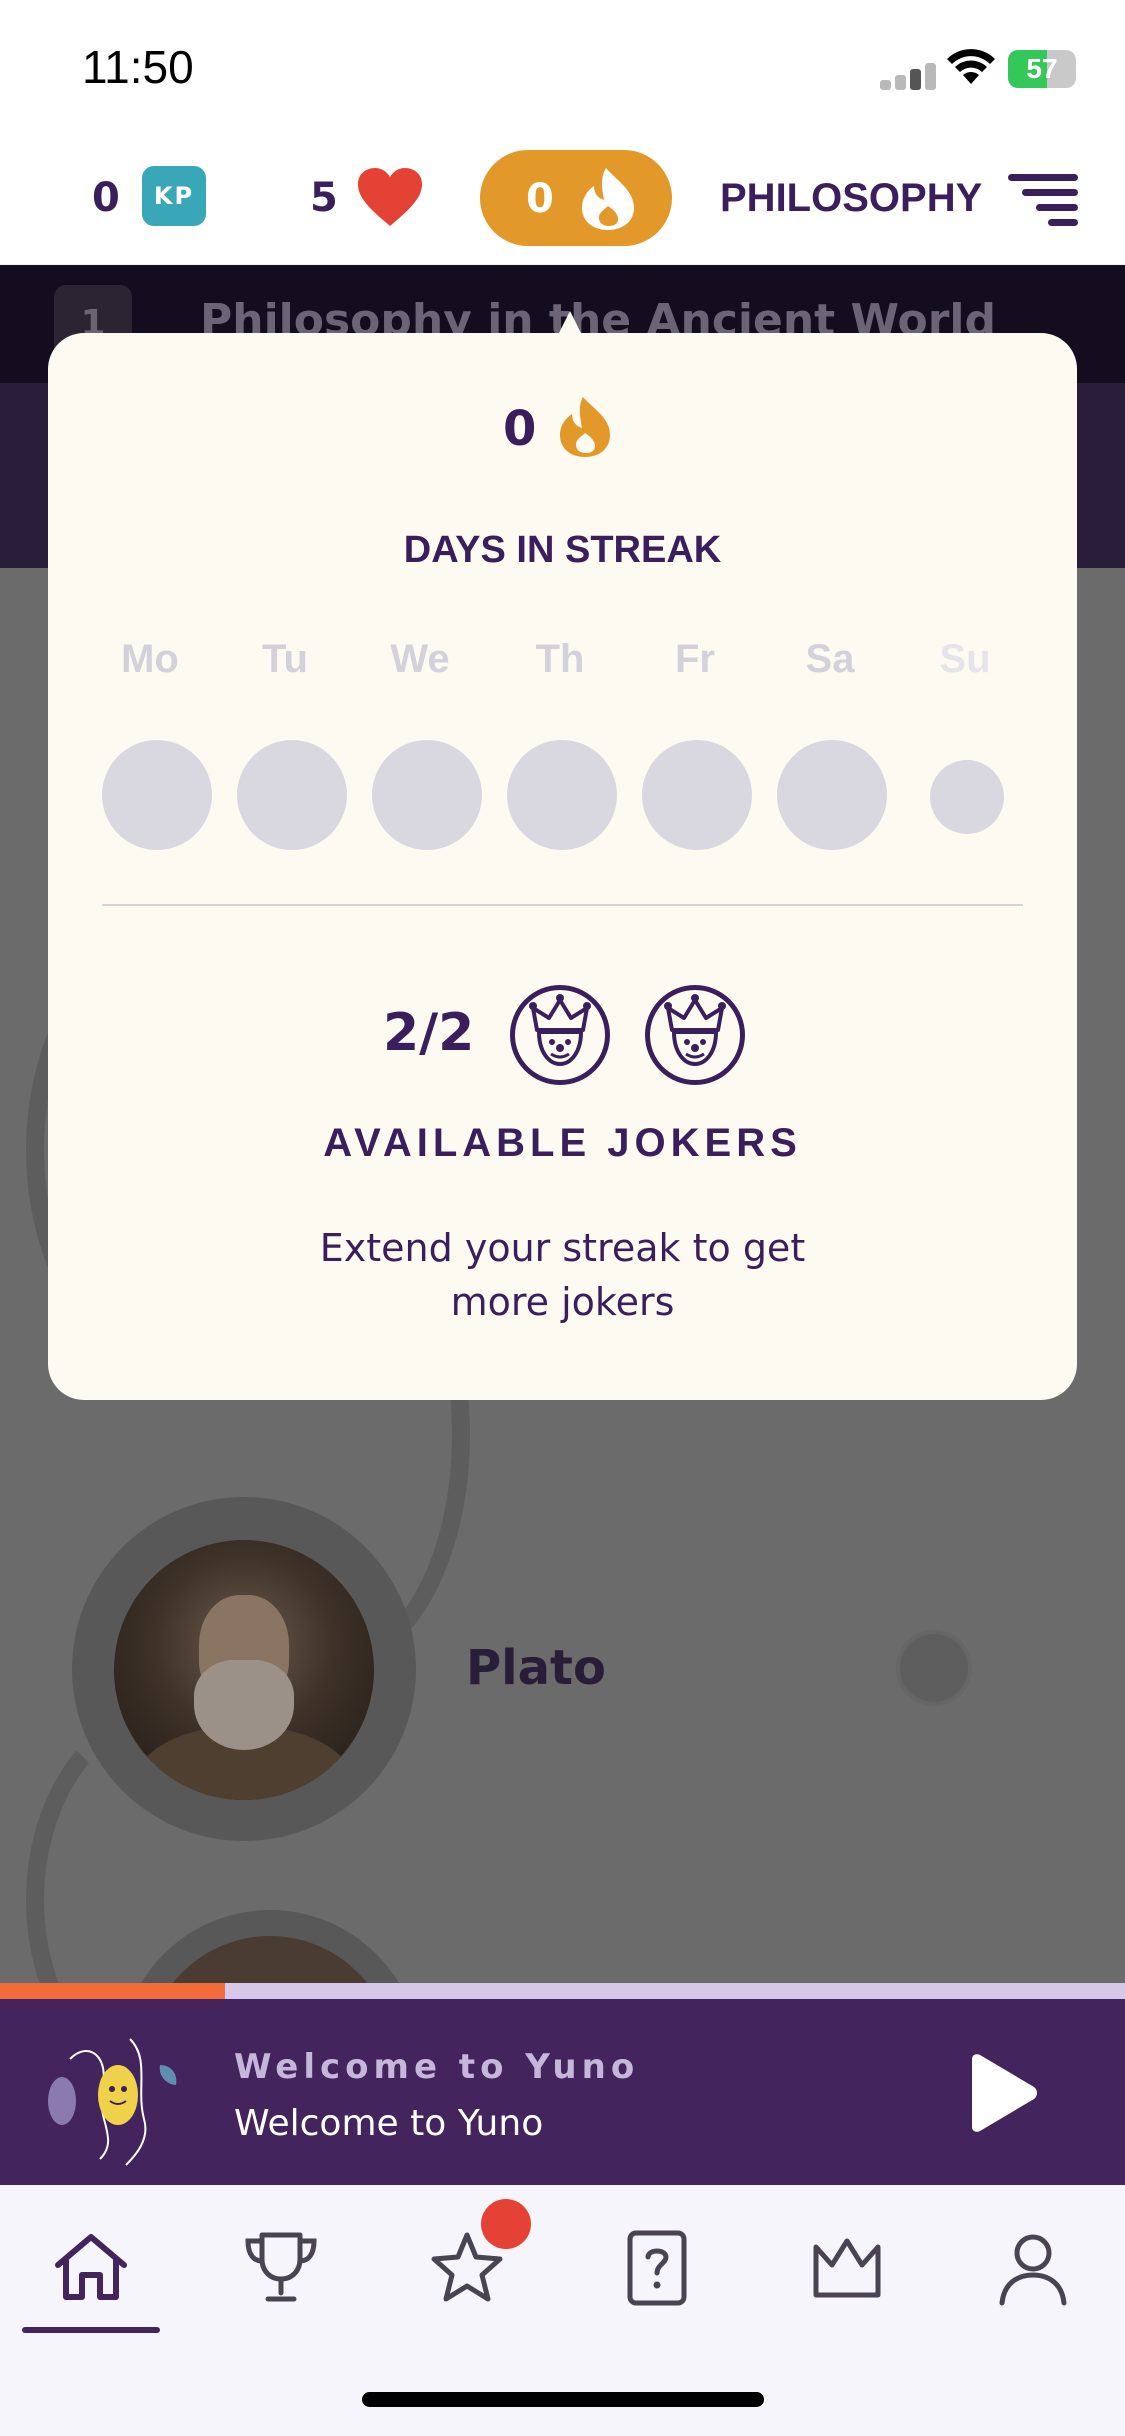 Image resolution: width=1125 pixels, height=2436 pixels. What do you see at coordinates (562, 65) in the screenshot?
I see `status-bar: 11:50 57` at bounding box center [562, 65].